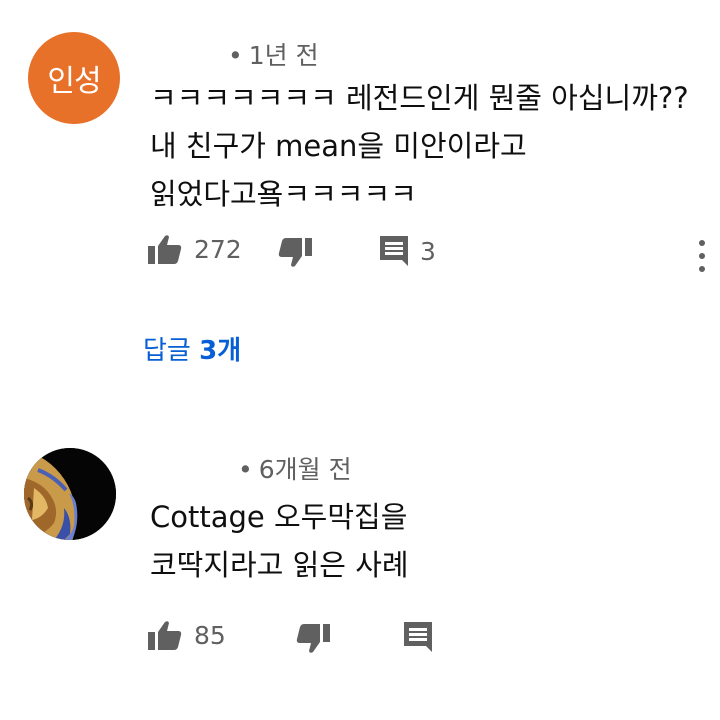 This screenshot has height=720, width=720. I want to click on comment-line: Cottage 오두막집을, so click(279, 517).